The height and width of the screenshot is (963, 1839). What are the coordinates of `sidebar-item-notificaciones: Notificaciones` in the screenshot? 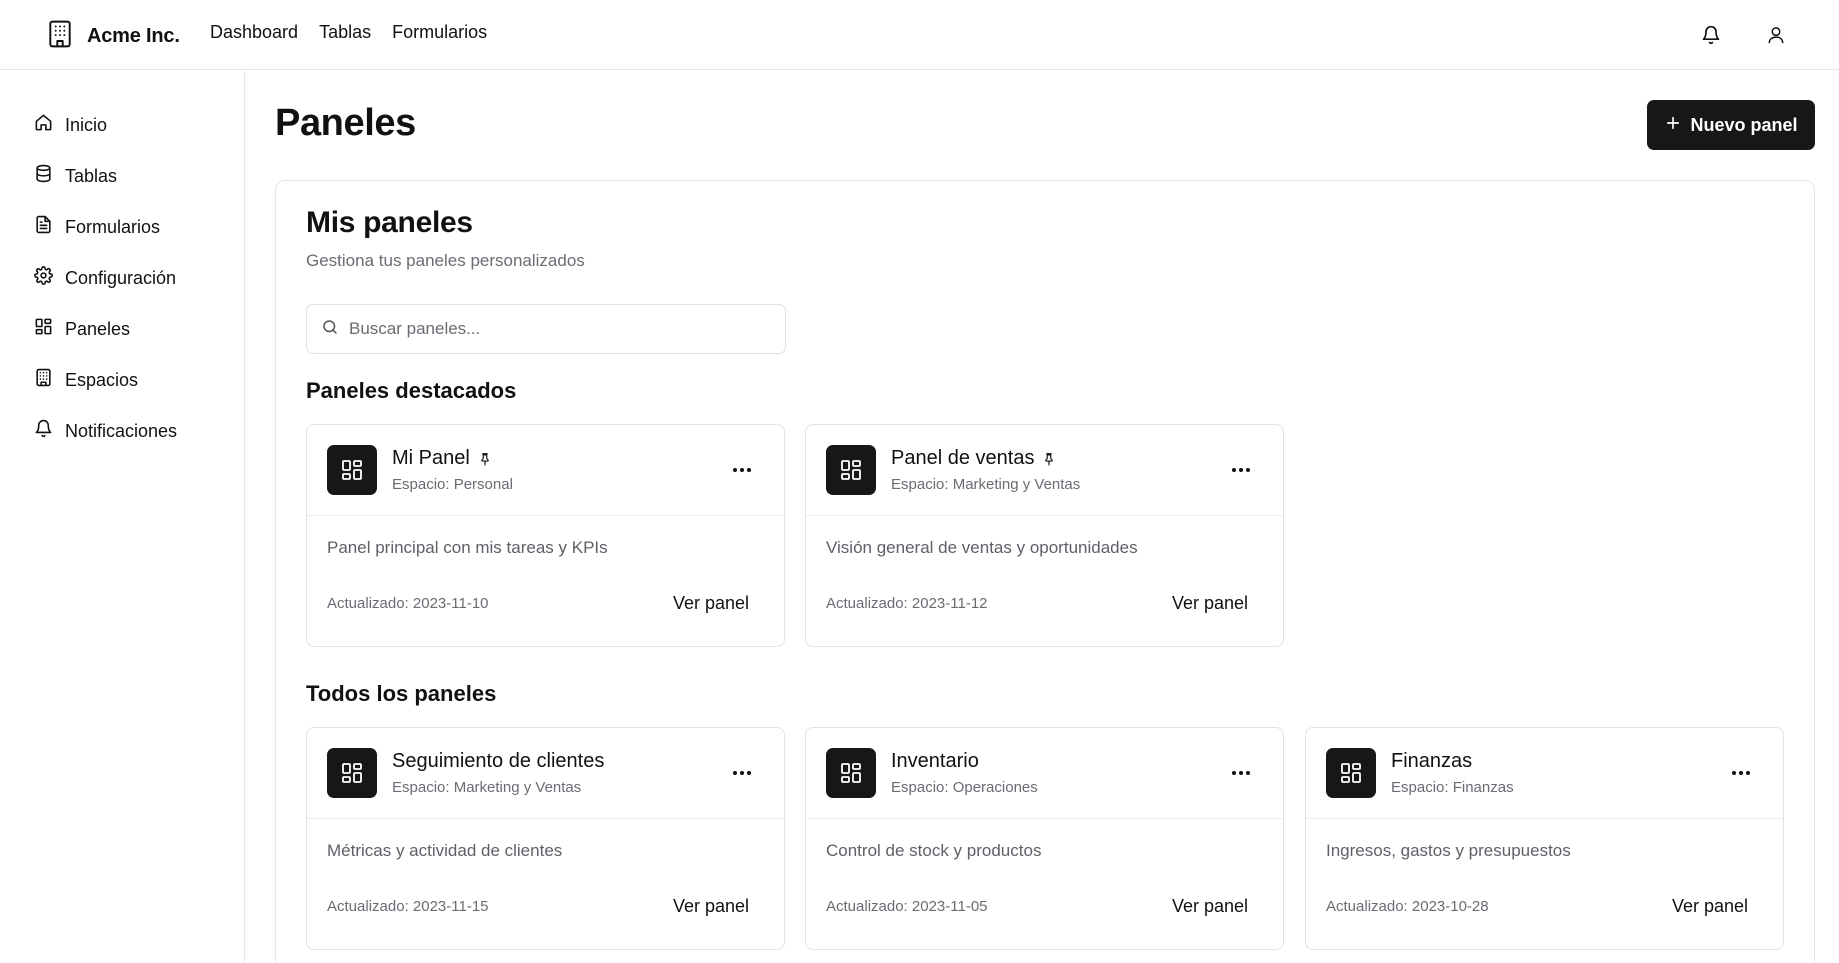 It's located at (105, 431).